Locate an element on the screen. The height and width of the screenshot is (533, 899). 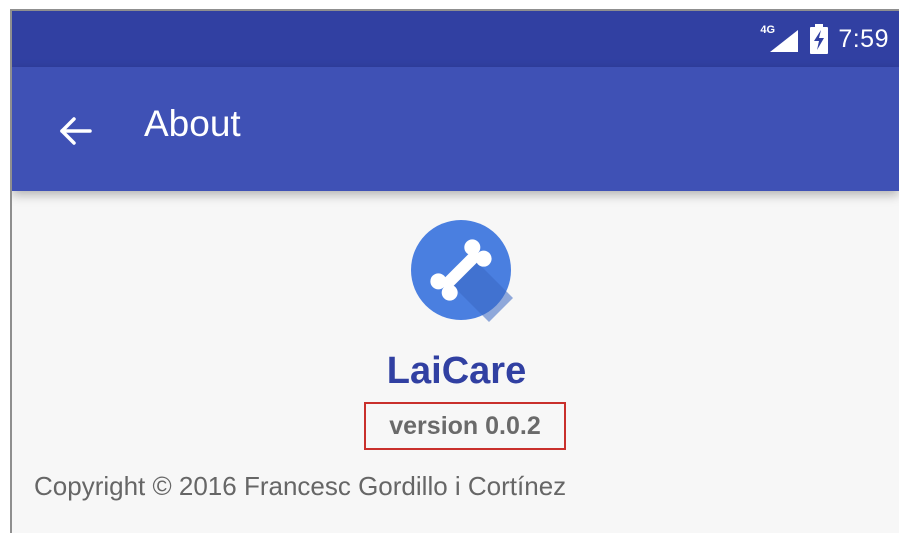
network-indicator: 4G is located at coordinates (780, 39).